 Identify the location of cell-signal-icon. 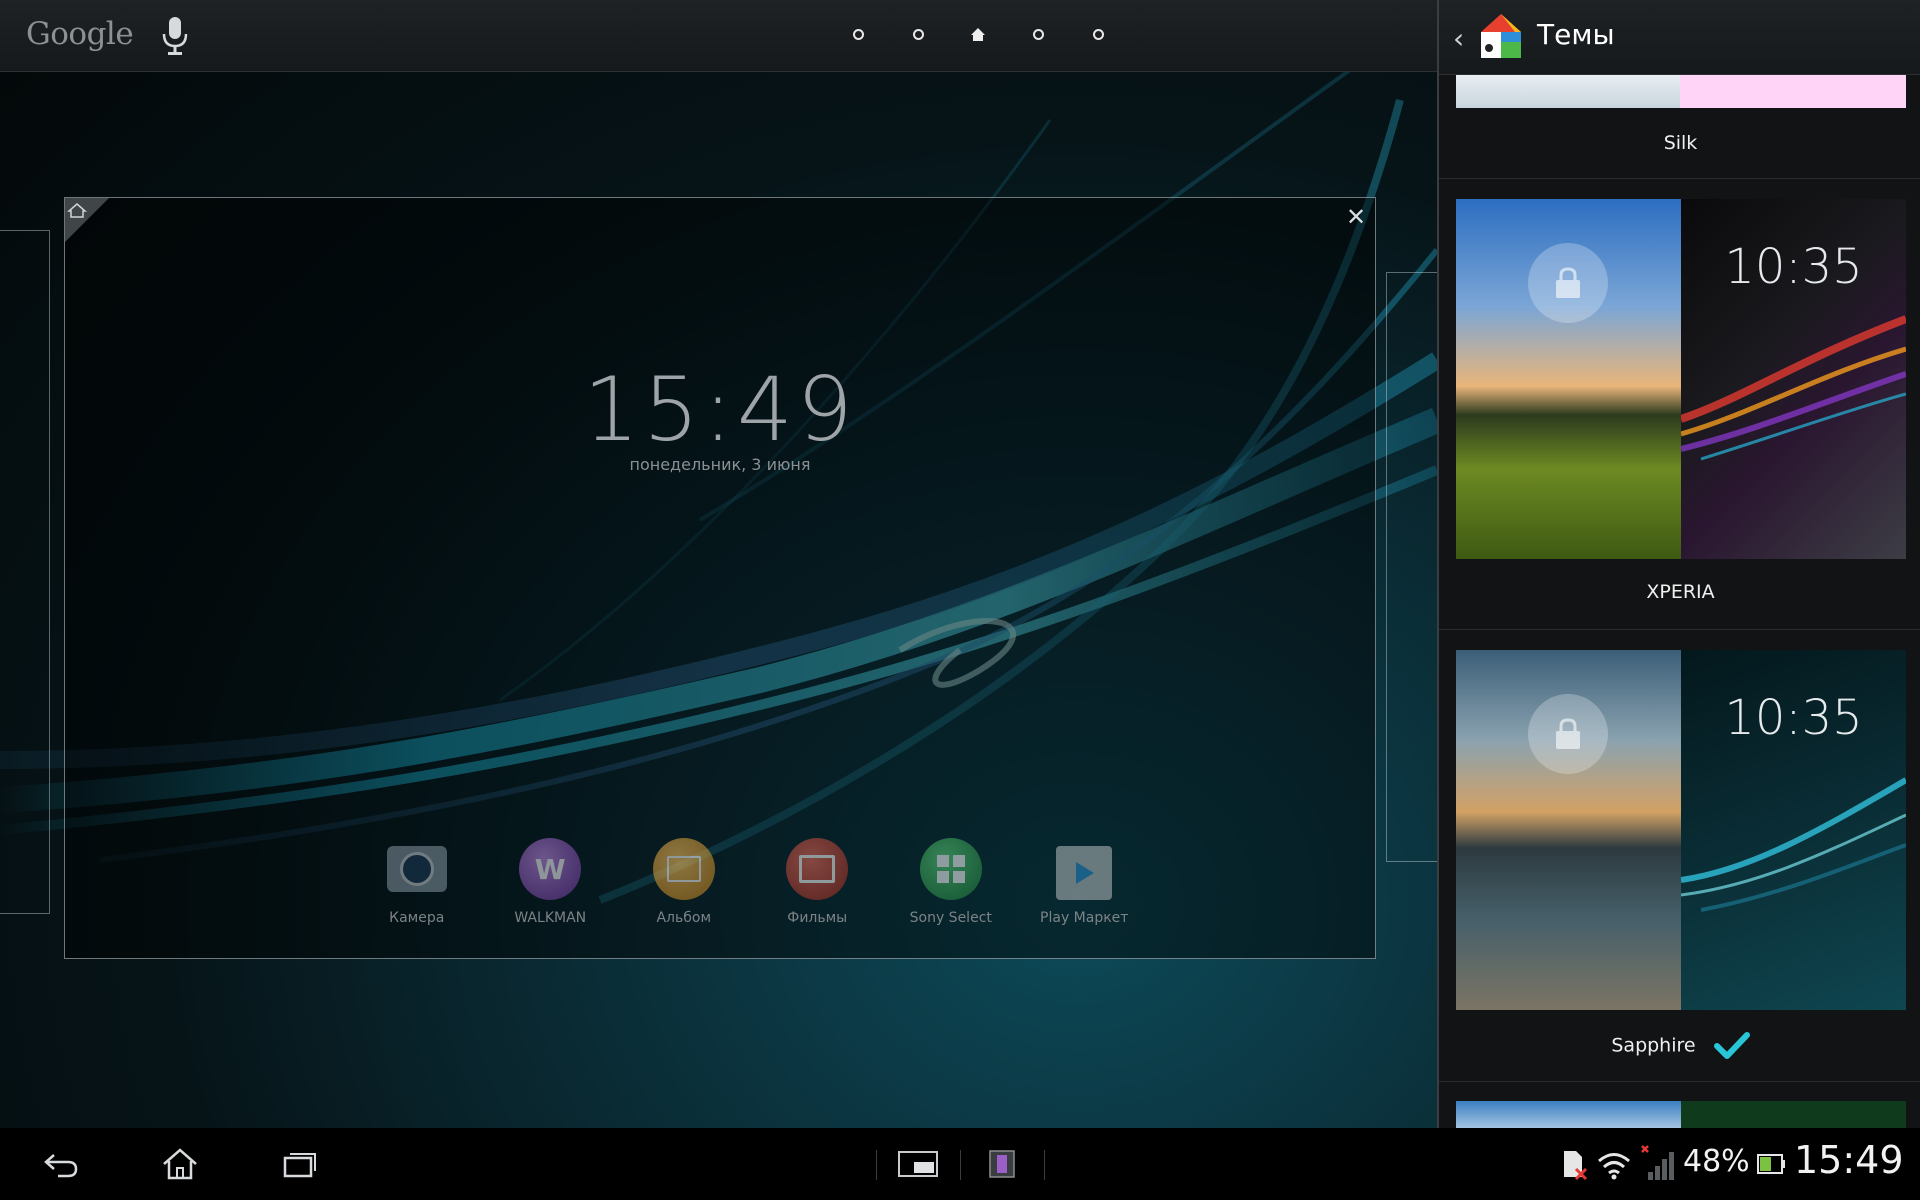
(1657, 1162).